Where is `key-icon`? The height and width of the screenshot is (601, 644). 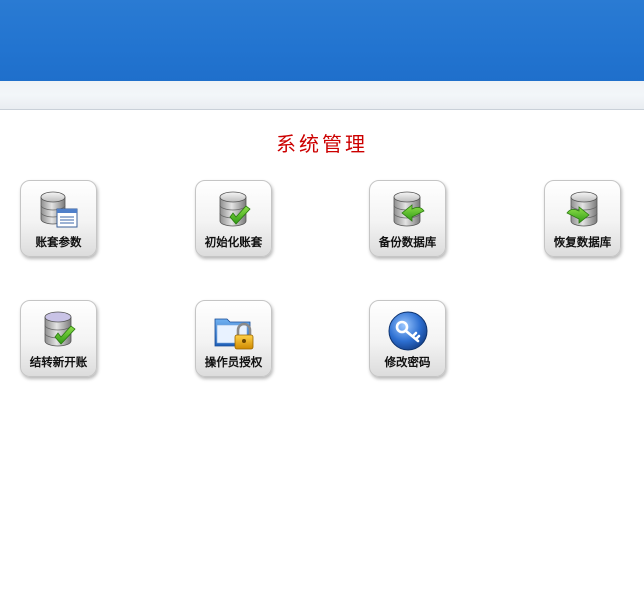 key-icon is located at coordinates (407, 331).